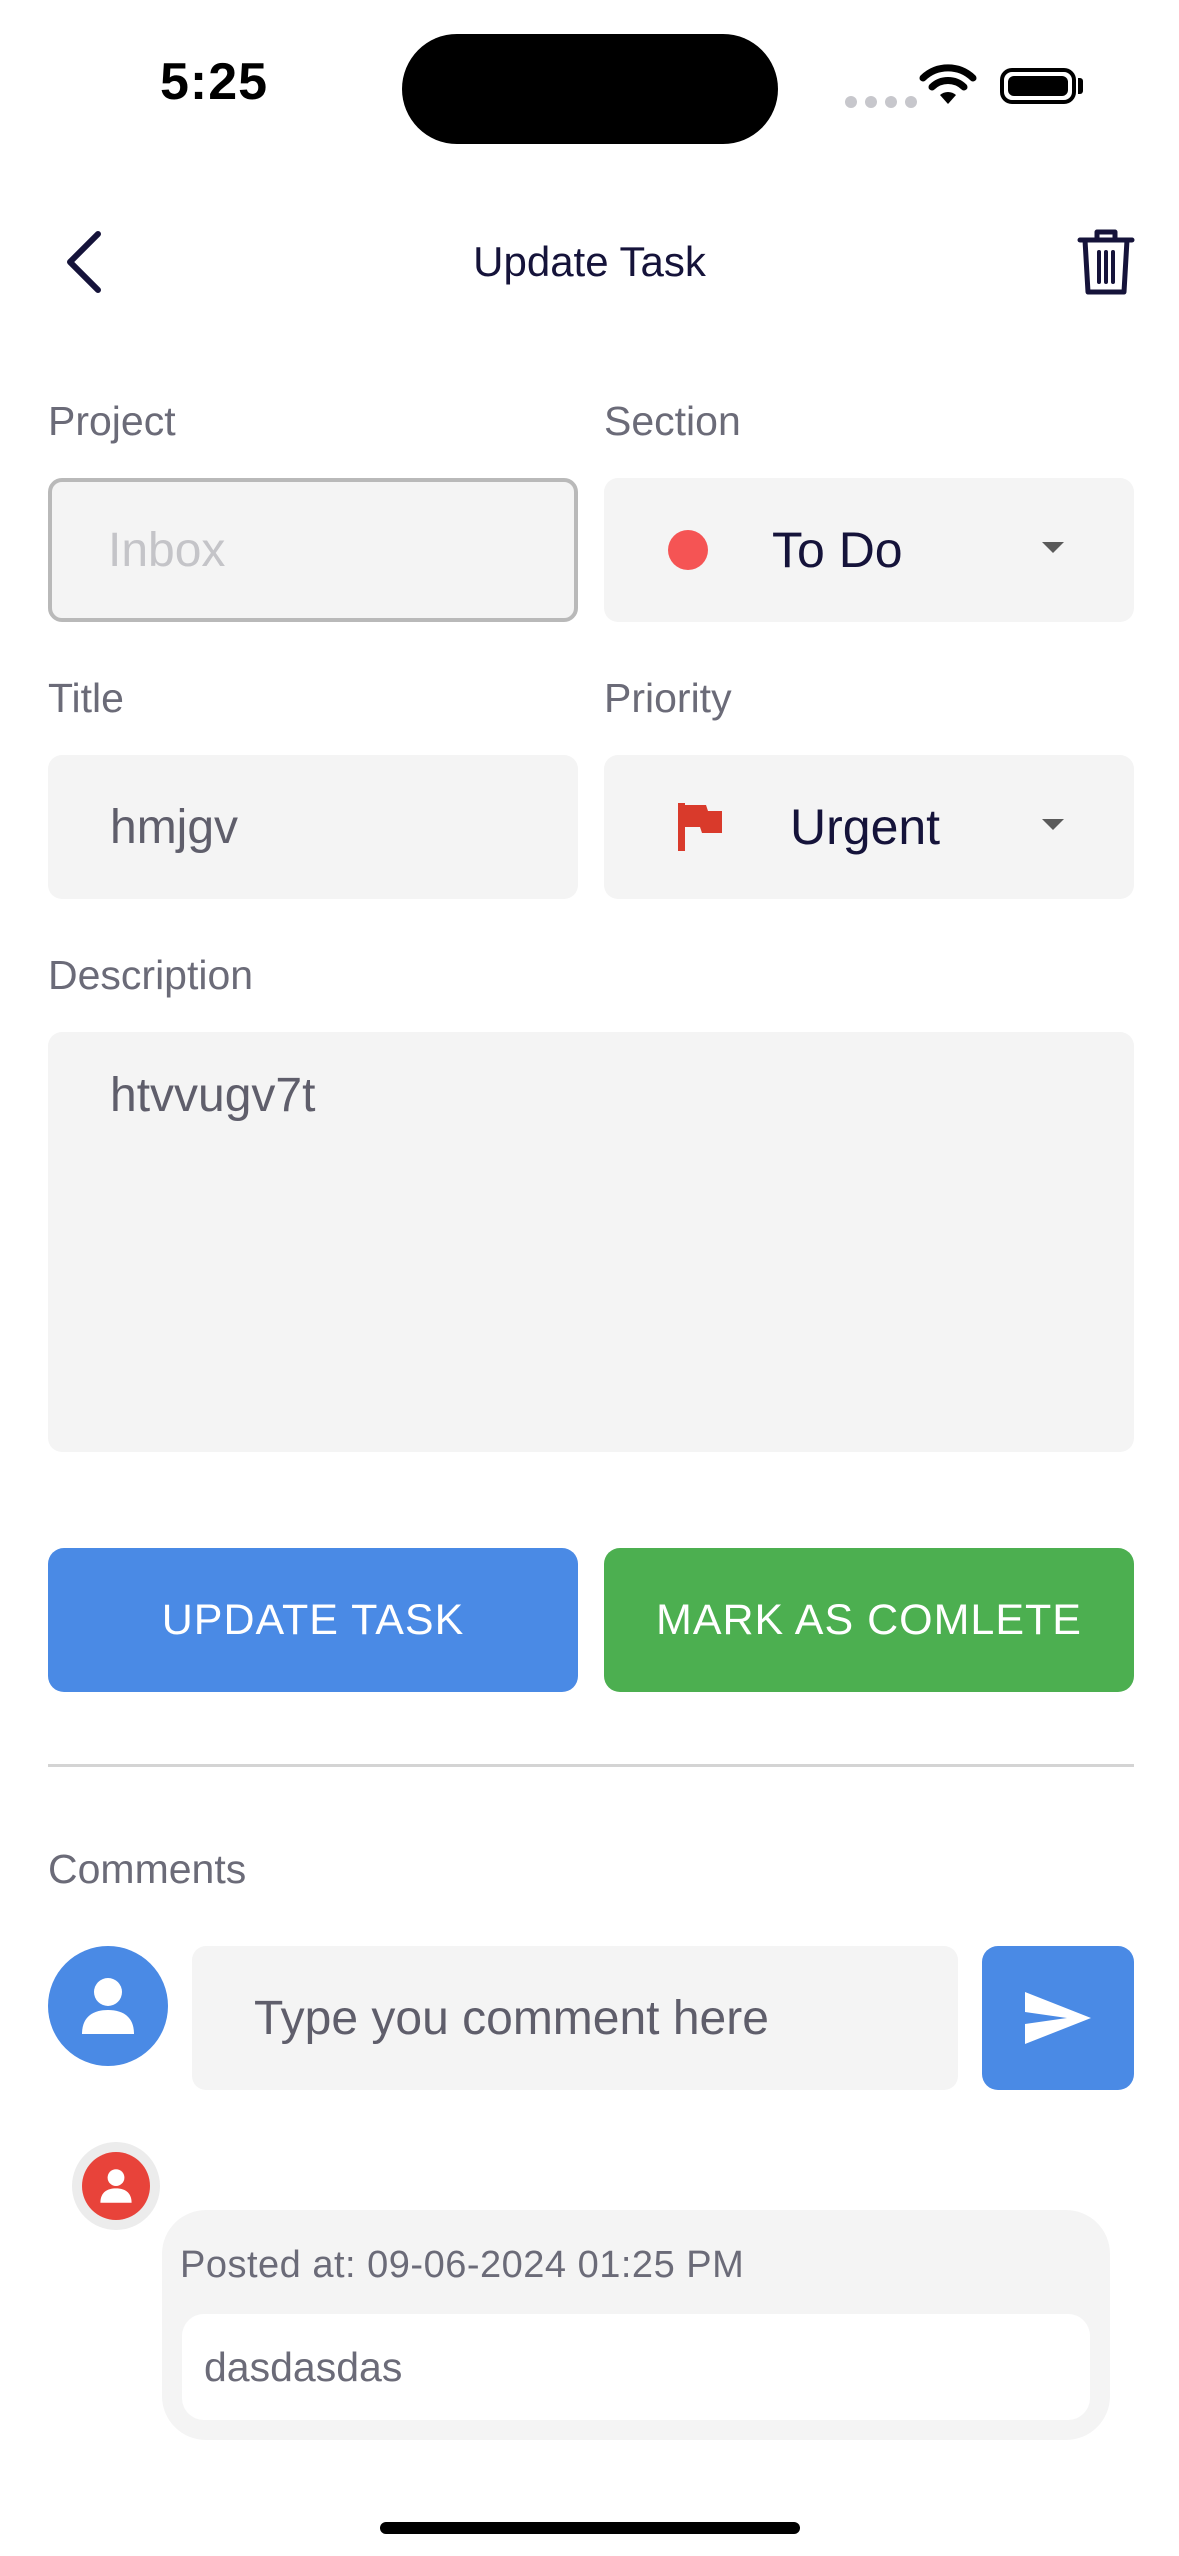 Image resolution: width=1179 pixels, height=2556 pixels. What do you see at coordinates (1106, 262) in the screenshot?
I see `delete-trash-icon` at bounding box center [1106, 262].